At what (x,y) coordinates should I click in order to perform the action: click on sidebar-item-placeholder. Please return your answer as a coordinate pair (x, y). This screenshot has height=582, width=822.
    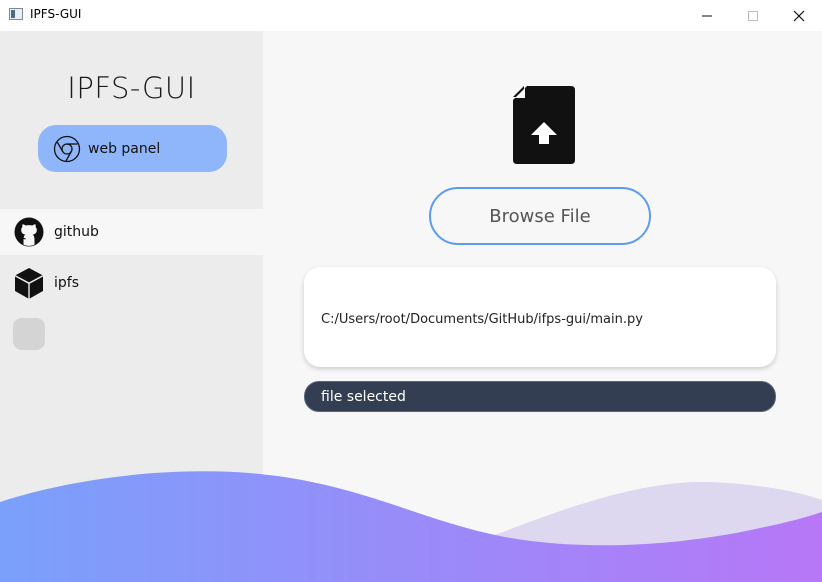
    Looking at the image, I should click on (29, 334).